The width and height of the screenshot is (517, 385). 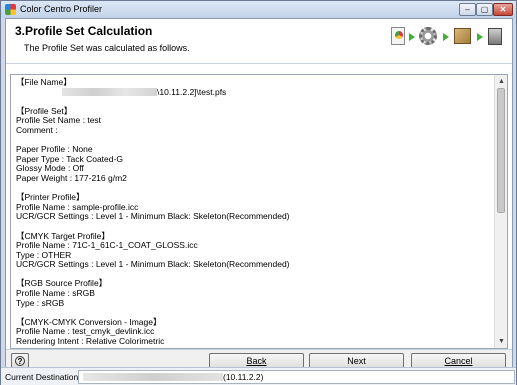 What do you see at coordinates (109, 92) in the screenshot?
I see `redacted-path` at bounding box center [109, 92].